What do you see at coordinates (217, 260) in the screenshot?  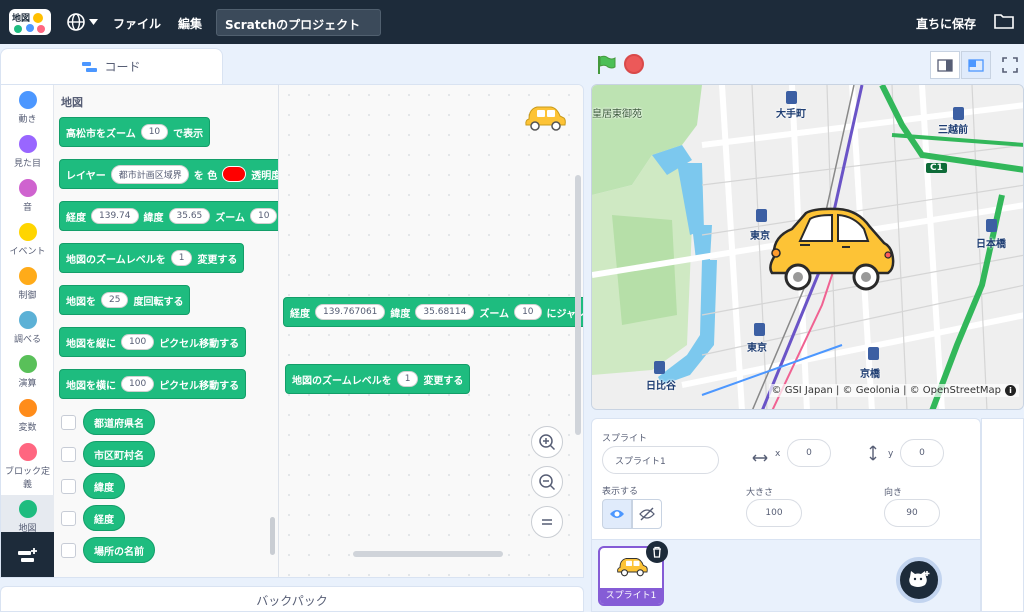 I see `block-text: 変更する` at bounding box center [217, 260].